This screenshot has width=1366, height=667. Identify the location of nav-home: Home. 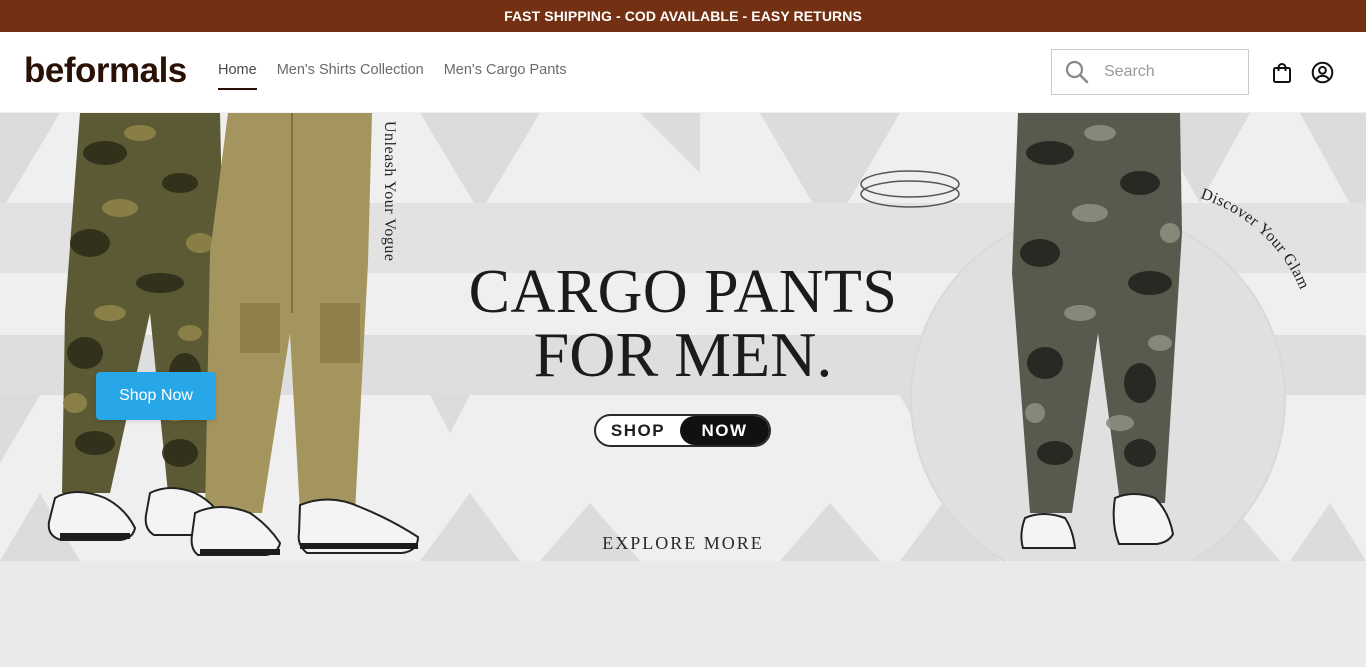
(237, 76).